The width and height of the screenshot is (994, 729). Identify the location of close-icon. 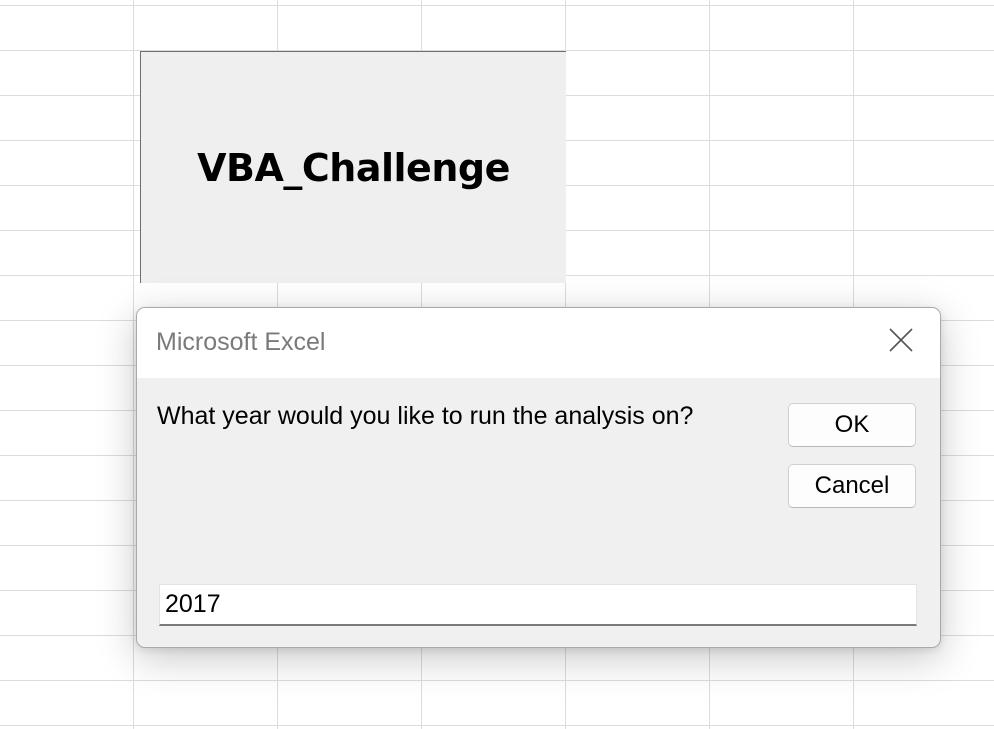
(901, 340).